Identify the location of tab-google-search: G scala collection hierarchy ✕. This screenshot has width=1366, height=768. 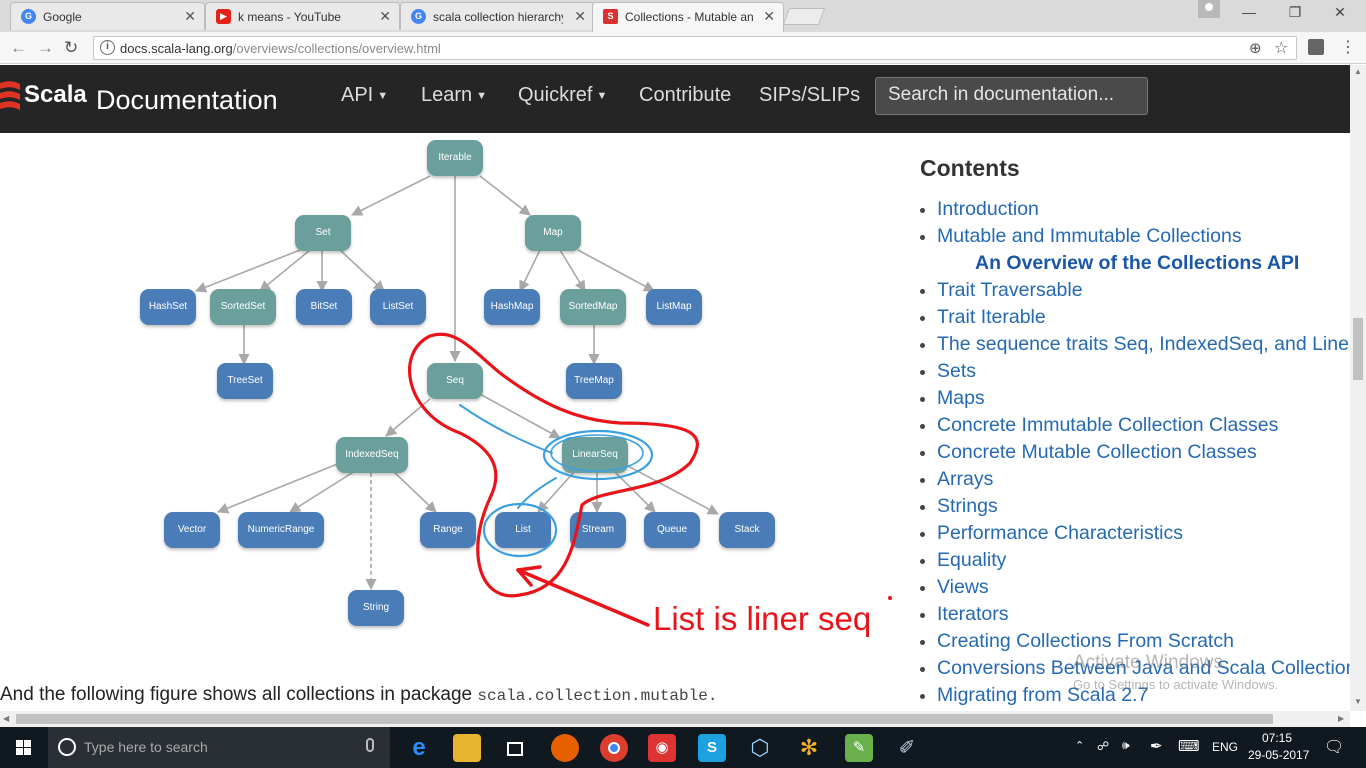
(497, 16).